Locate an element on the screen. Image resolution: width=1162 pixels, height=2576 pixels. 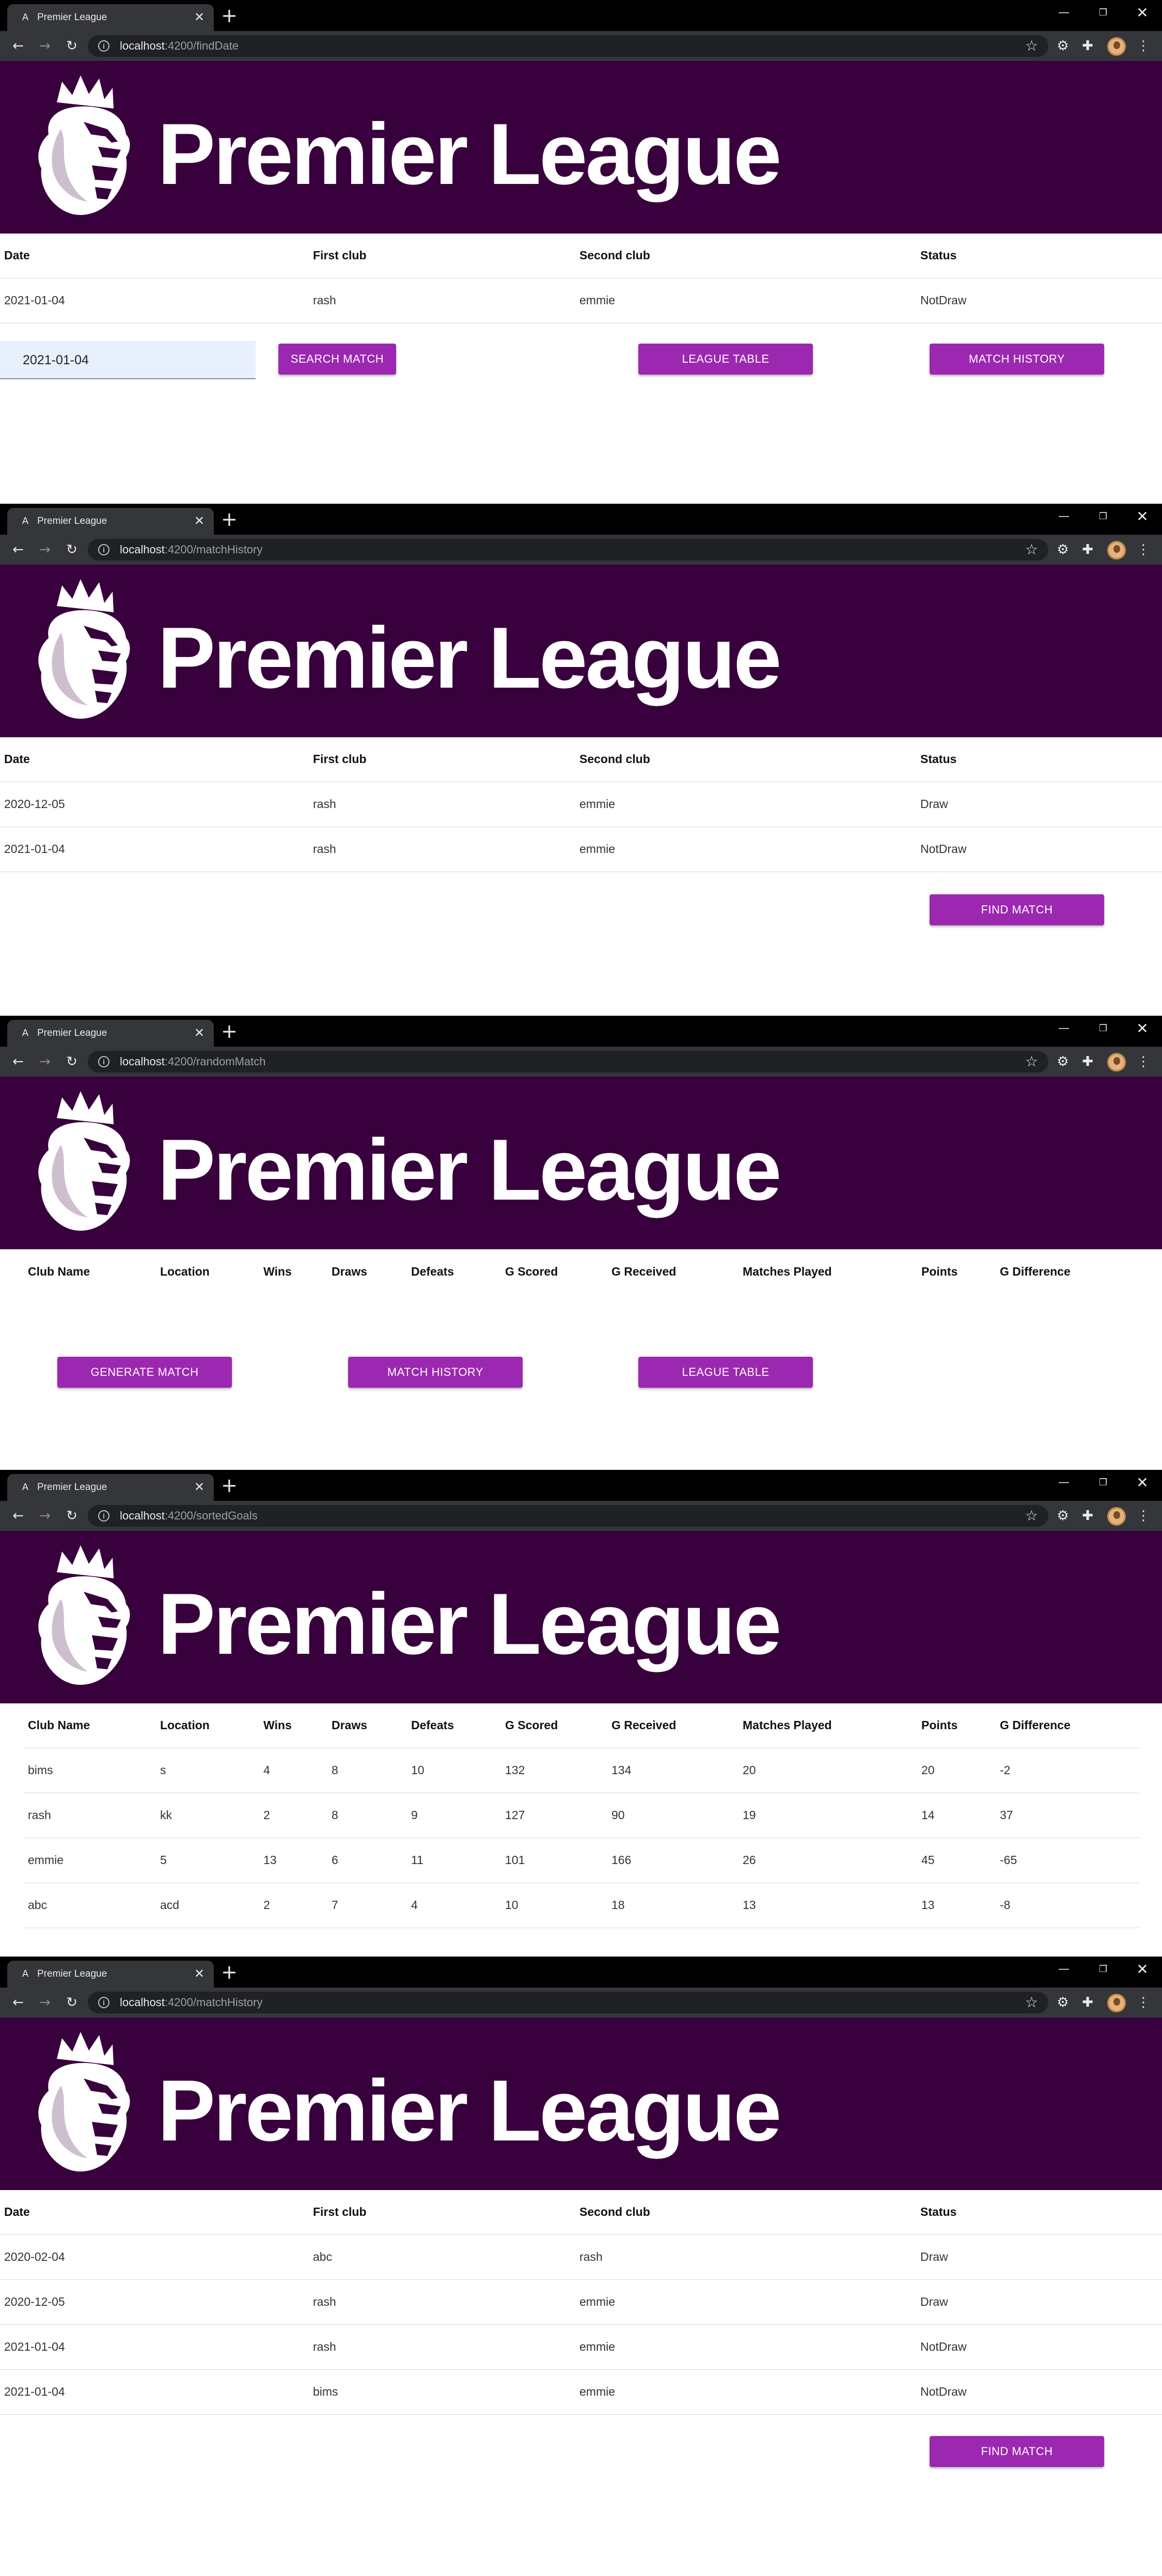
search-match-button: SEARCH MATCH is located at coordinates (337, 359).